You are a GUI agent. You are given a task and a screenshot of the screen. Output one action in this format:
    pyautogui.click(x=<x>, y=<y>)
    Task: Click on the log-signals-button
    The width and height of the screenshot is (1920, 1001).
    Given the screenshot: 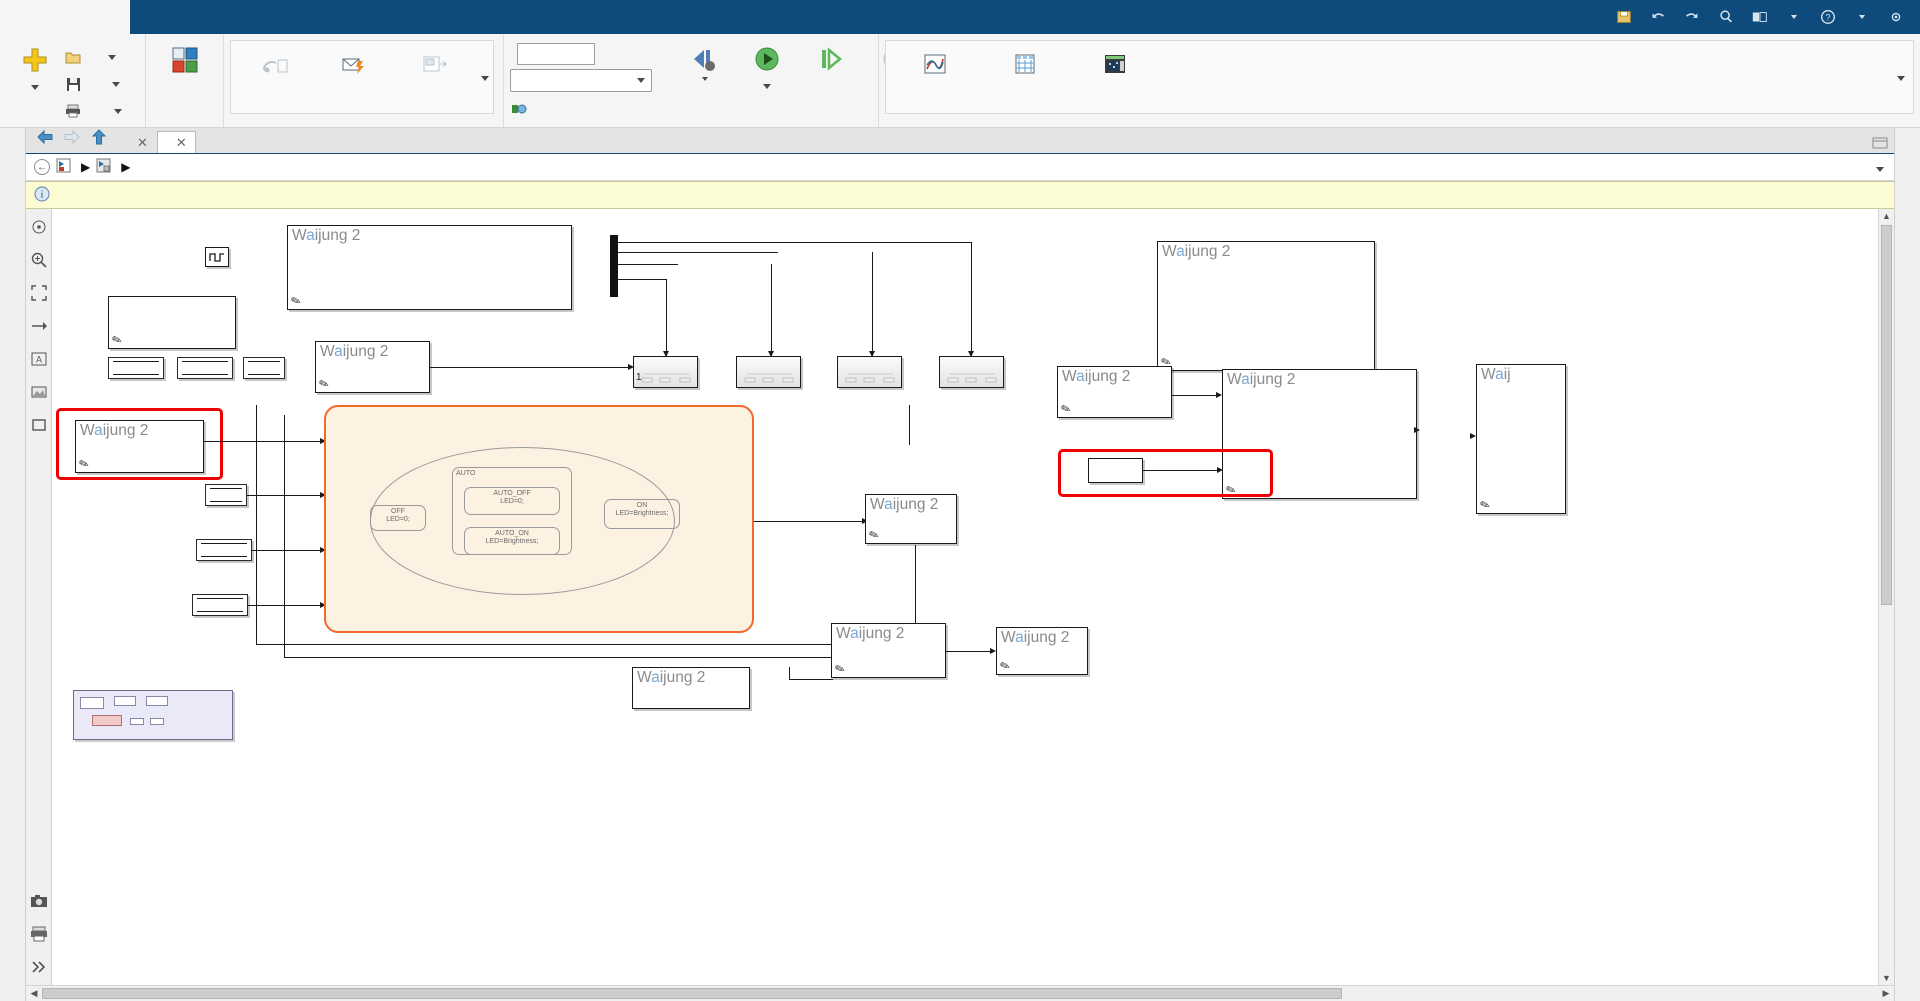 What is the action you would take?
    pyautogui.click(x=275, y=63)
    